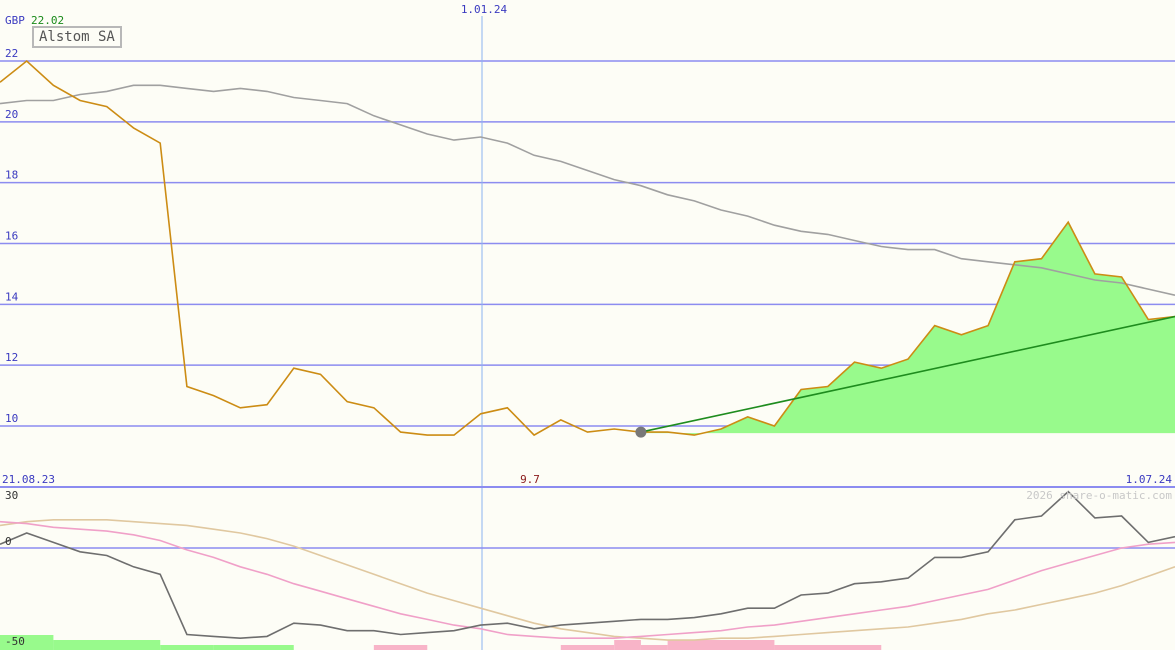  Describe the element at coordinates (12, 296) in the screenshot. I see `y-tick-label: 14` at that location.